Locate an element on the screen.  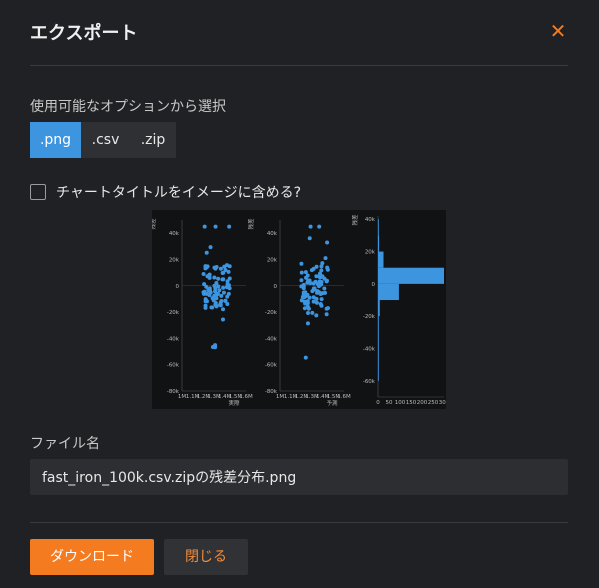
close-button: 閉じる is located at coordinates (206, 557).